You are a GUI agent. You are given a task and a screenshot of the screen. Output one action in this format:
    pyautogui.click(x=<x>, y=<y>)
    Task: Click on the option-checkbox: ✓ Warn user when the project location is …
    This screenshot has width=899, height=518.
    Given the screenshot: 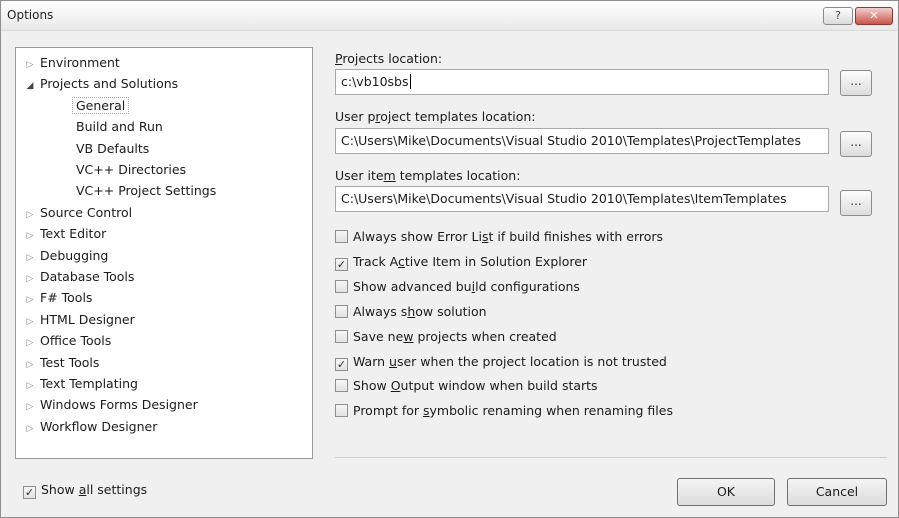 What is the action you would take?
    pyautogui.click(x=501, y=363)
    